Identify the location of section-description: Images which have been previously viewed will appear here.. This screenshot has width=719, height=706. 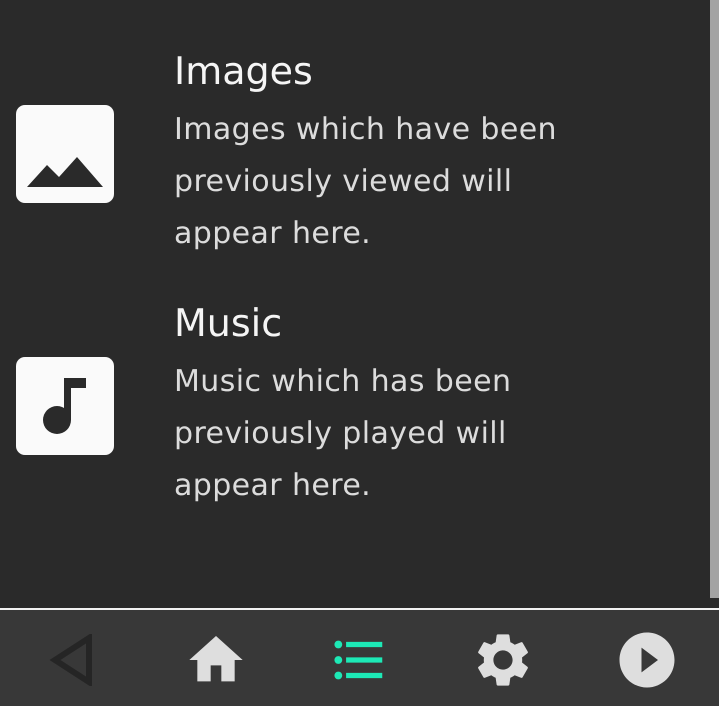
(366, 182).